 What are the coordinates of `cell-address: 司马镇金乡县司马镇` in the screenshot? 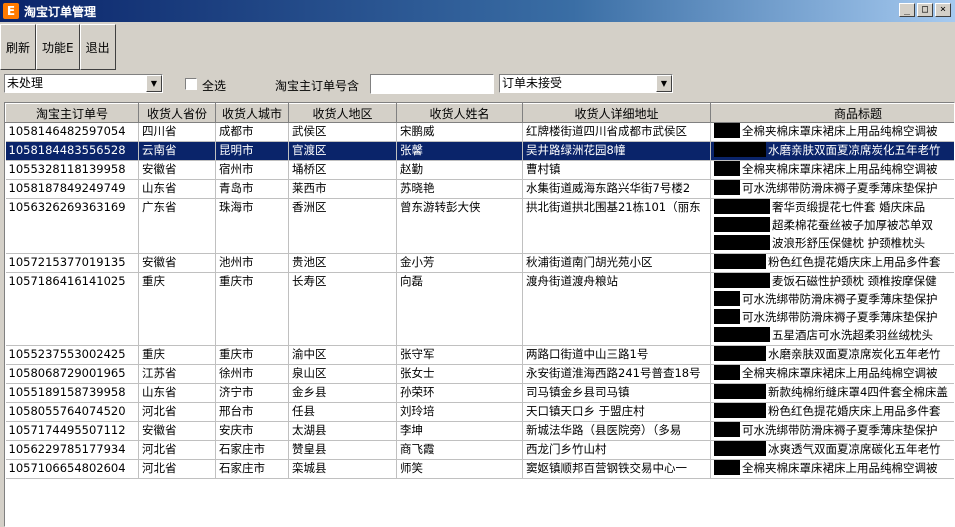 It's located at (616, 393).